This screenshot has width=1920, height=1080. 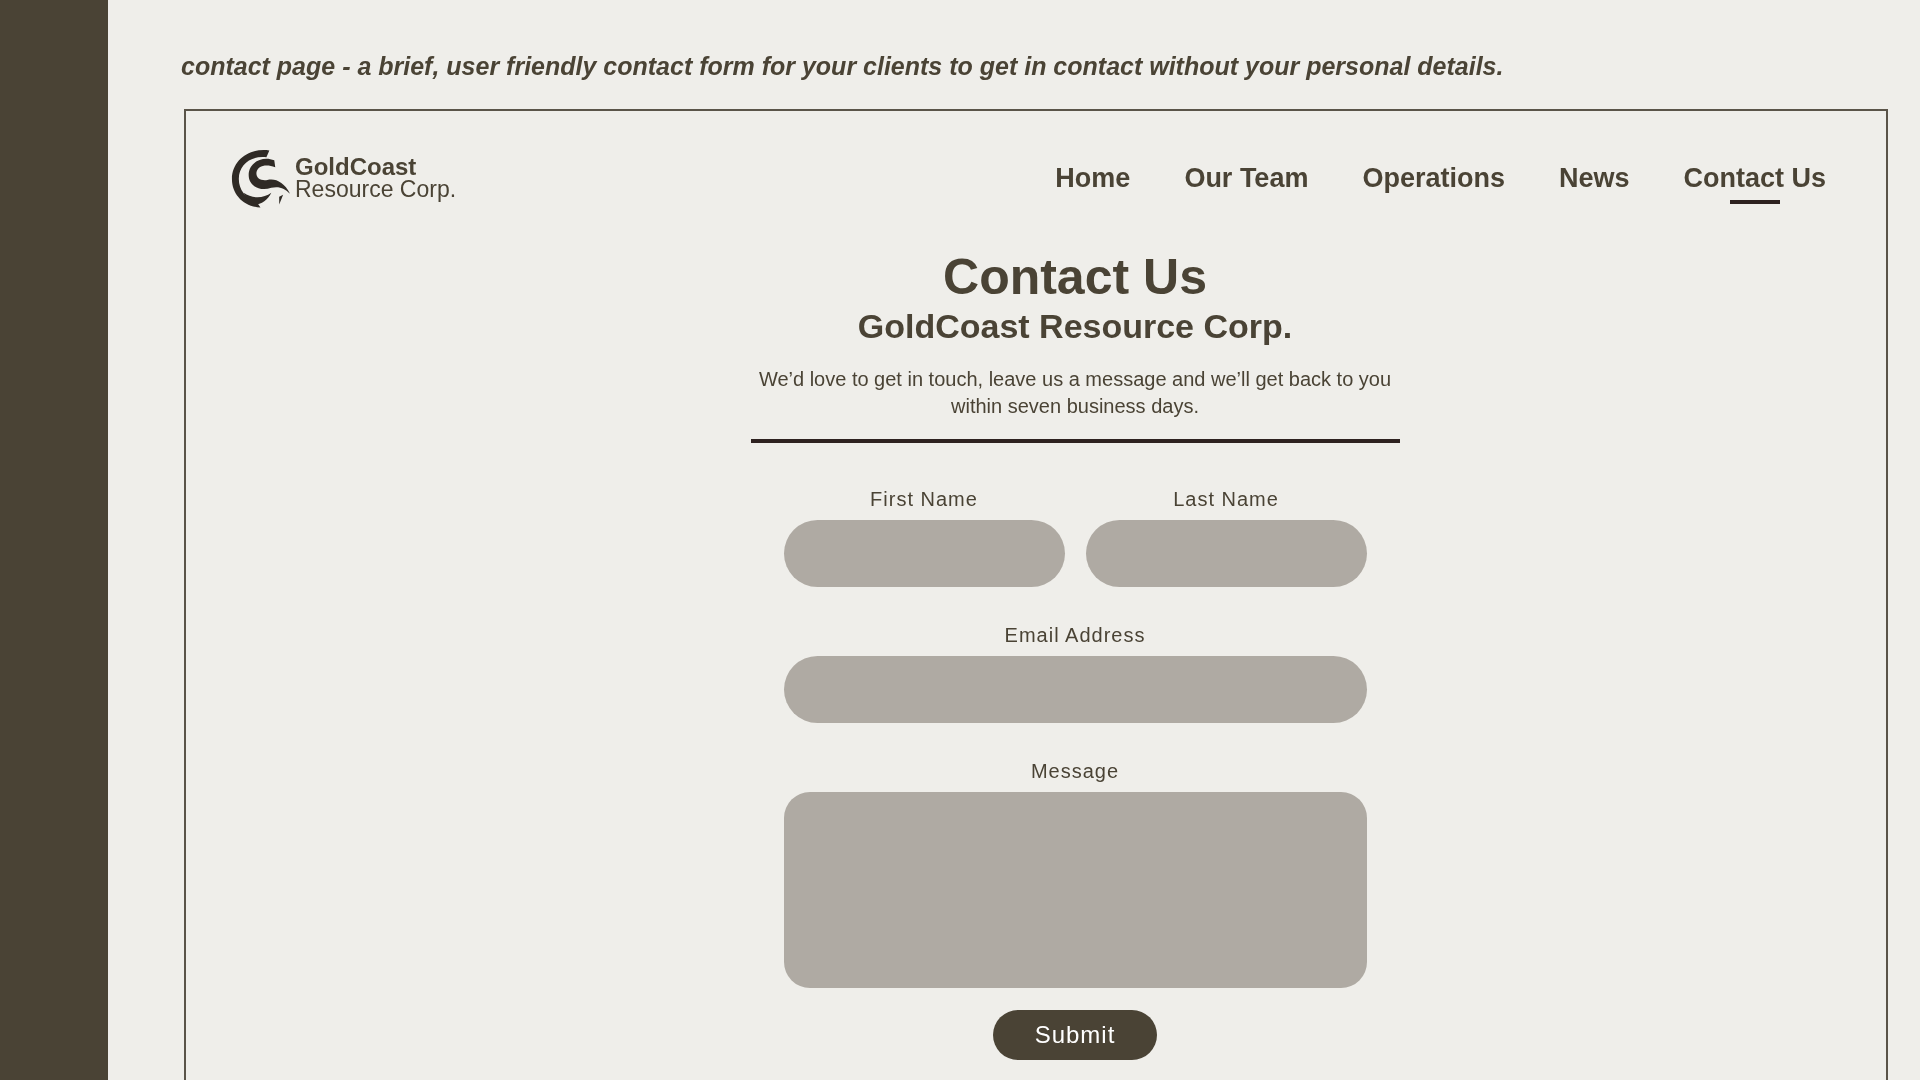 I want to click on message-field, so click(x=1075, y=890).